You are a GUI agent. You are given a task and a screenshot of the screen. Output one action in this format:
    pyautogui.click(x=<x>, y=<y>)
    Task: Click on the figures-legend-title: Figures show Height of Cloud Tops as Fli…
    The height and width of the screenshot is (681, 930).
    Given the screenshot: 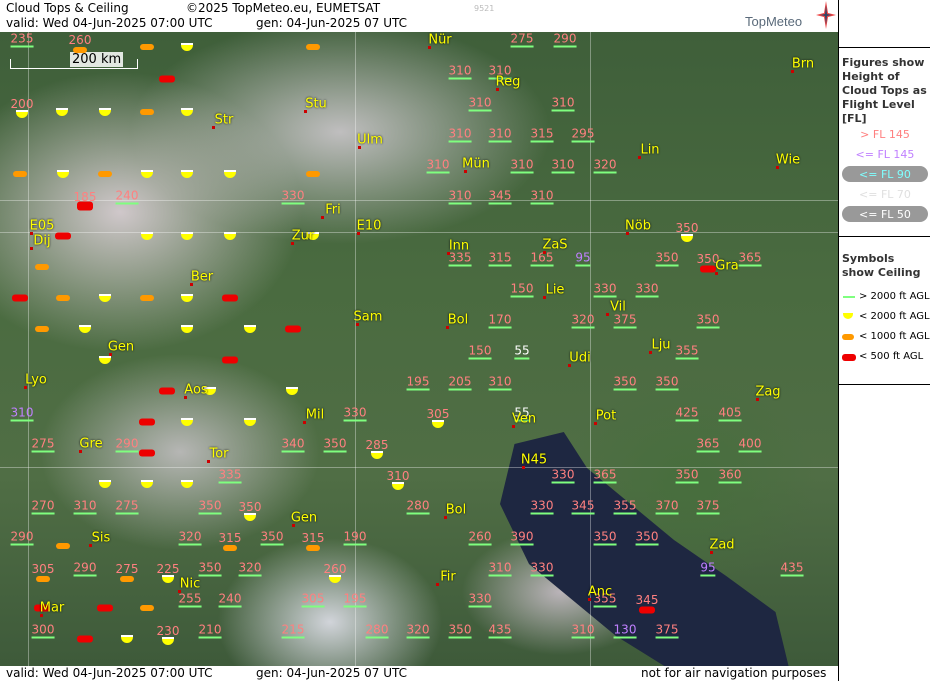 What is the action you would take?
    pyautogui.click(x=884, y=90)
    